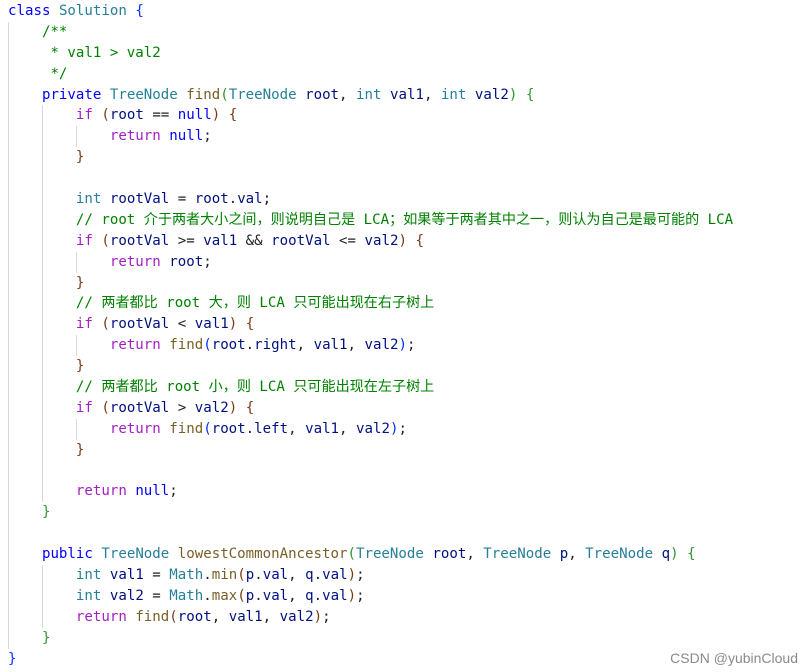  What do you see at coordinates (54, 31) in the screenshot?
I see `code-token: /**` at bounding box center [54, 31].